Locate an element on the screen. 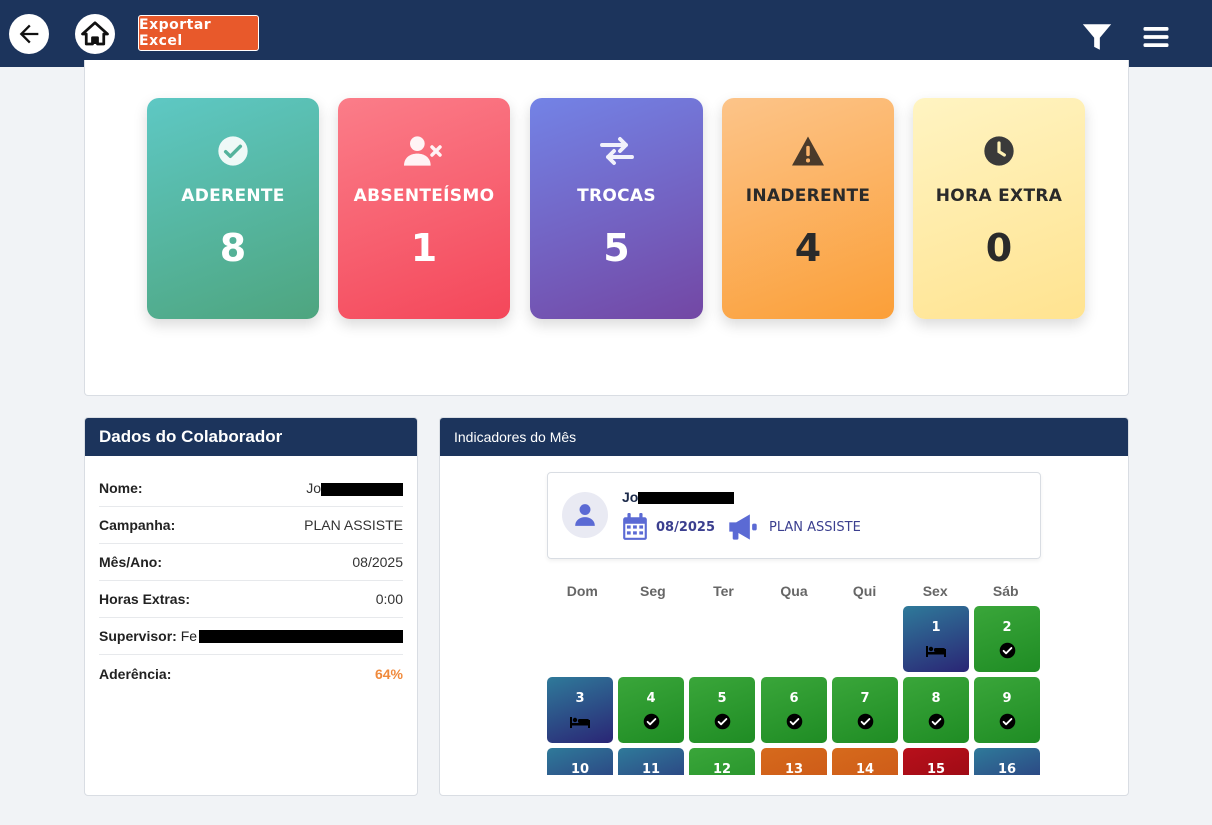 The image size is (1212, 825). home-icon is located at coordinates (95, 33).